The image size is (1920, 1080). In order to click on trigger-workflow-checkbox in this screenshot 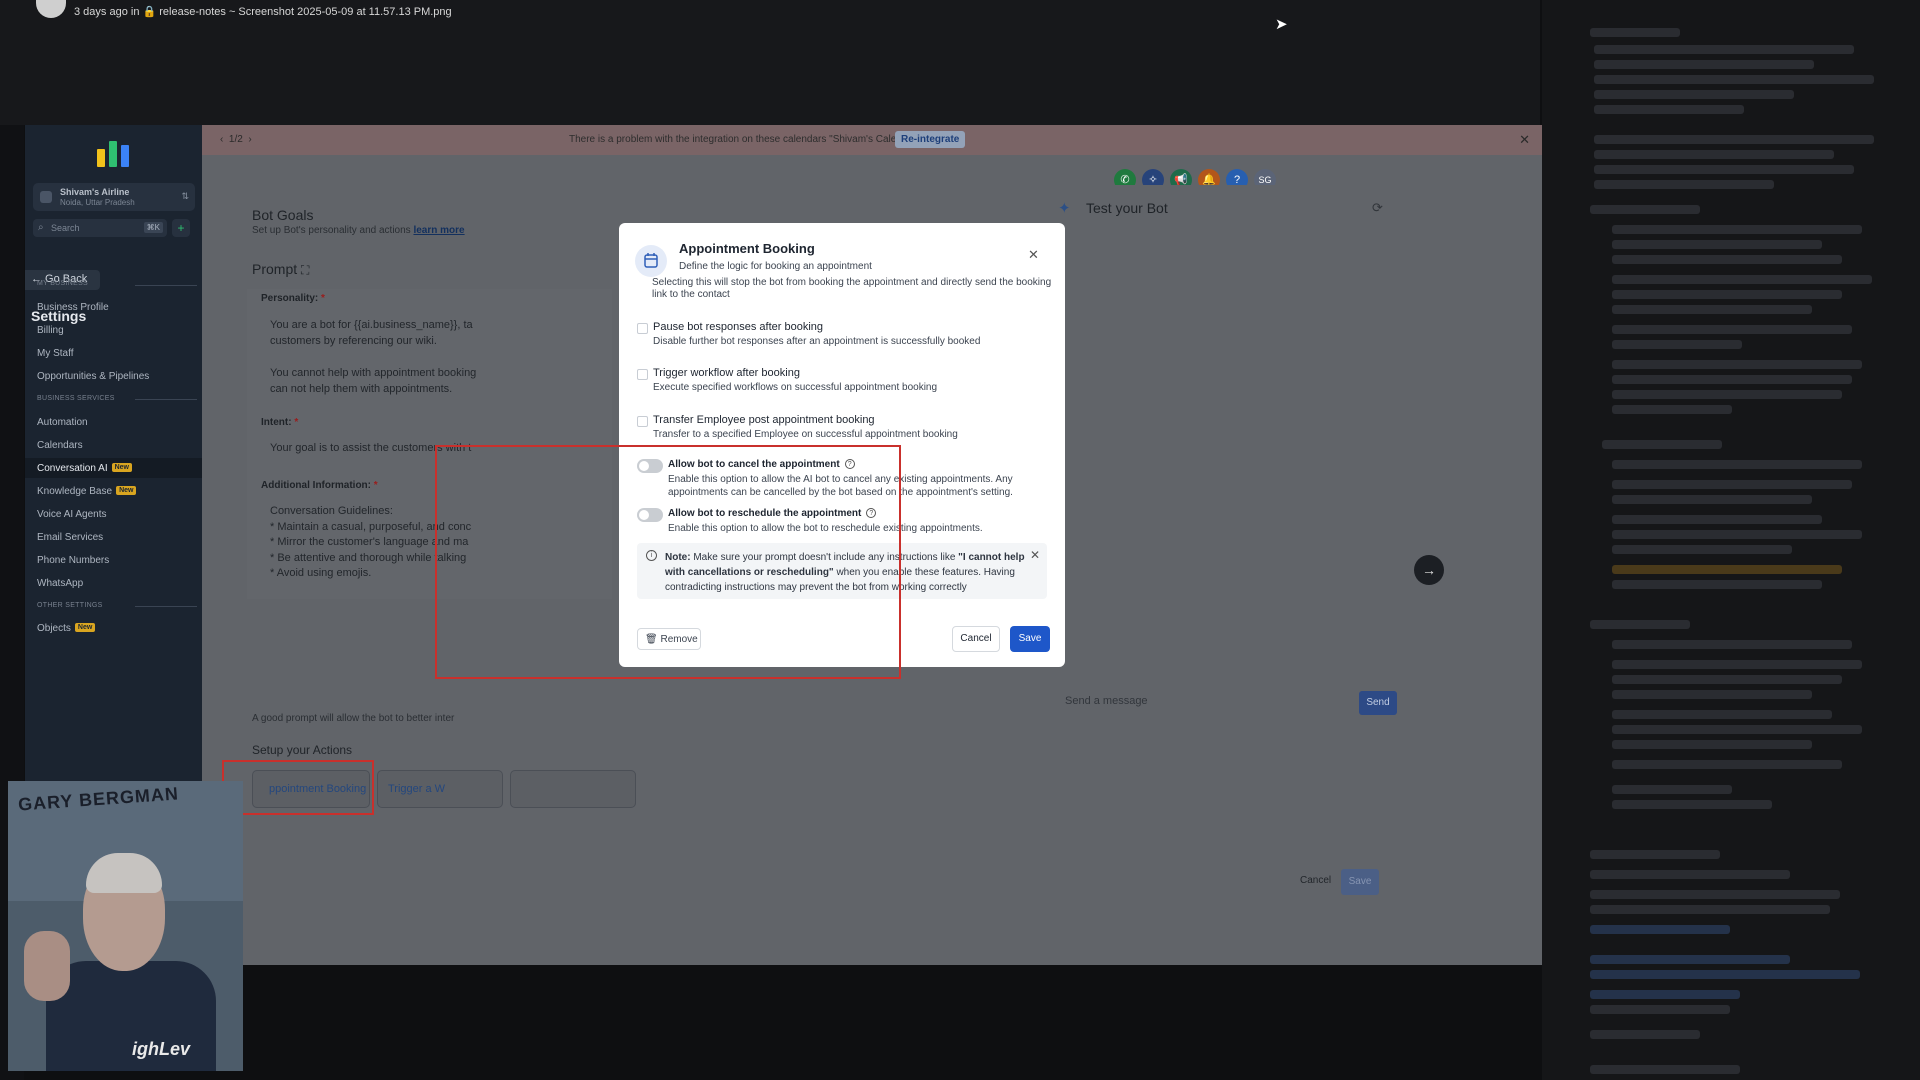, I will do `click(642, 374)`.